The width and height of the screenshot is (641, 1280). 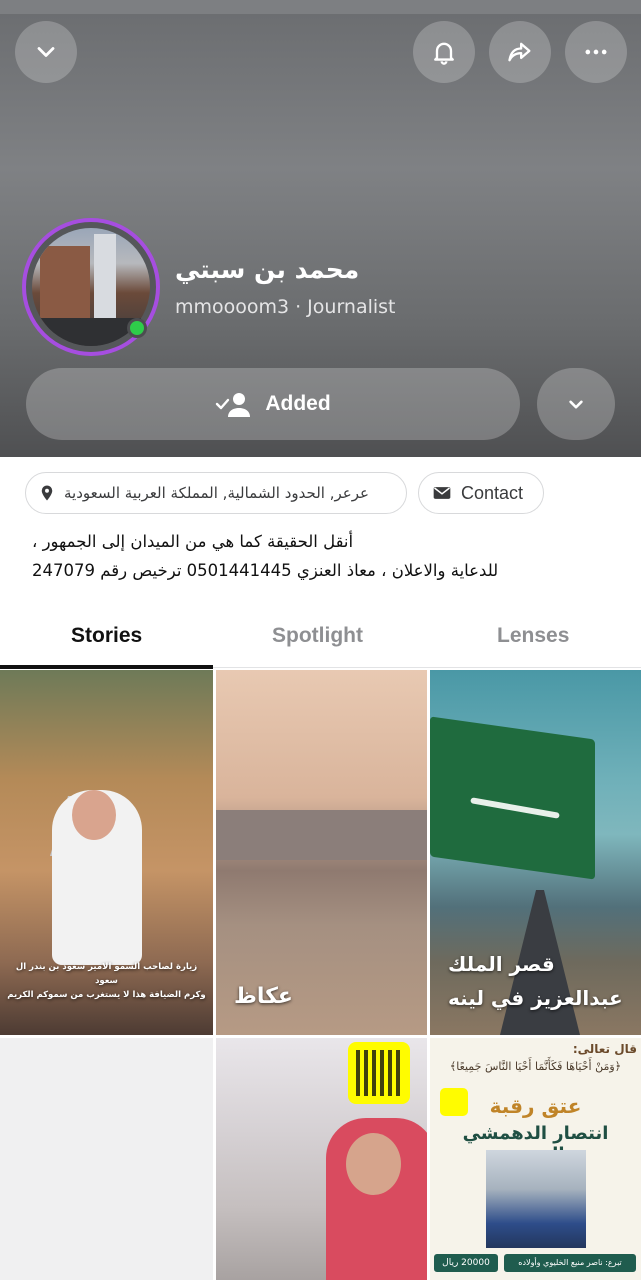 What do you see at coordinates (536, 1199) in the screenshot?
I see `poster-photo` at bounding box center [536, 1199].